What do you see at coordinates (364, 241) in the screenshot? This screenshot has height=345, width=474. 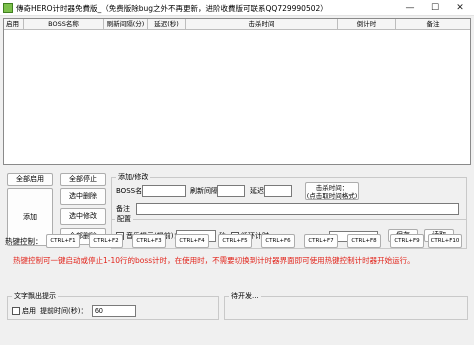 I see `hotkey-ctrl-f8-button: CTRL+F8` at bounding box center [364, 241].